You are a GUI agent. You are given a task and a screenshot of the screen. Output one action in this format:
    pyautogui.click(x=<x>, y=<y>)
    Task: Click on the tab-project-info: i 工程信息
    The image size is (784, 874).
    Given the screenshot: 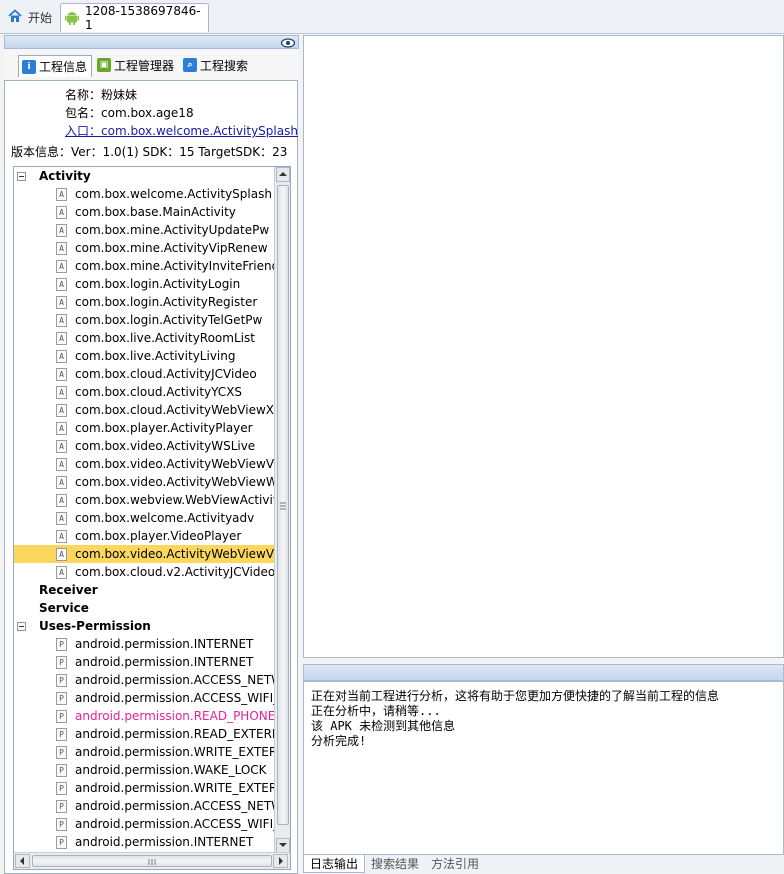 What is the action you would take?
    pyautogui.click(x=55, y=66)
    